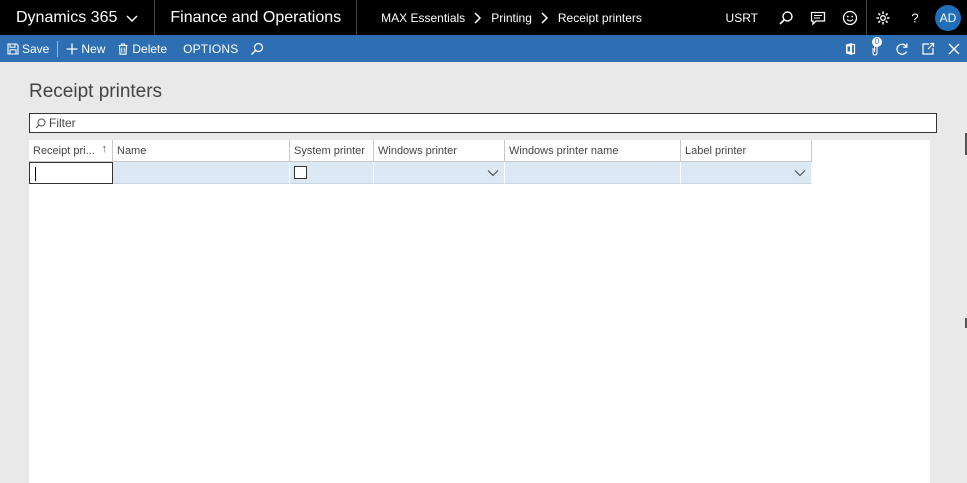 The width and height of the screenshot is (967, 483). I want to click on question-icon: ?, so click(914, 17).